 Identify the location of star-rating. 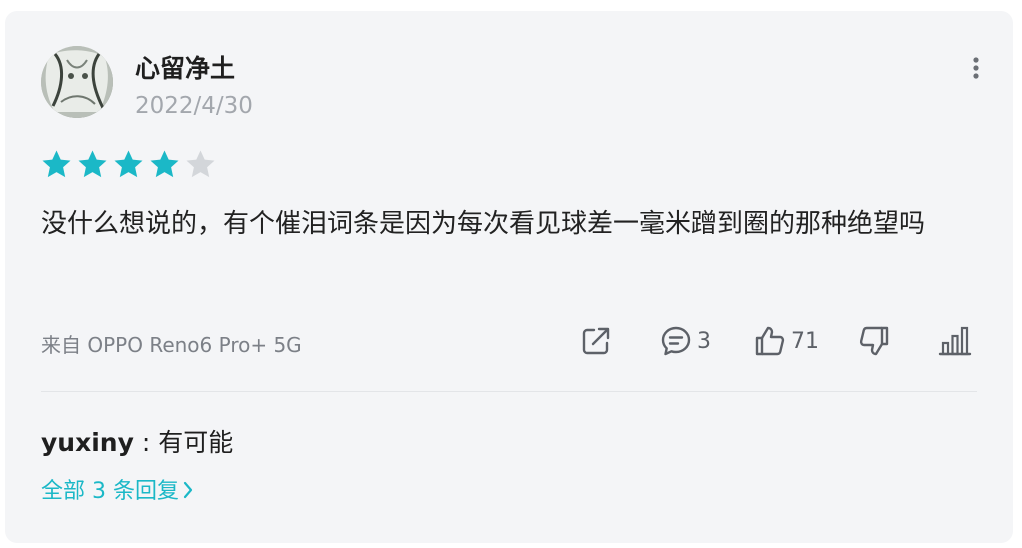
(128, 165).